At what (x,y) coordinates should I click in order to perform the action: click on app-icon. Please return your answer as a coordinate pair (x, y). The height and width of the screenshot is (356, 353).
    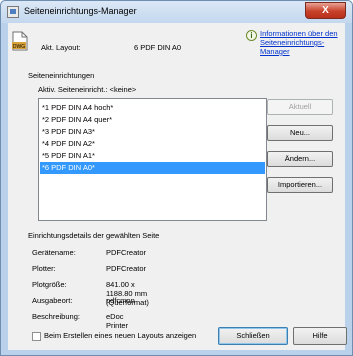
    Looking at the image, I should click on (13, 12).